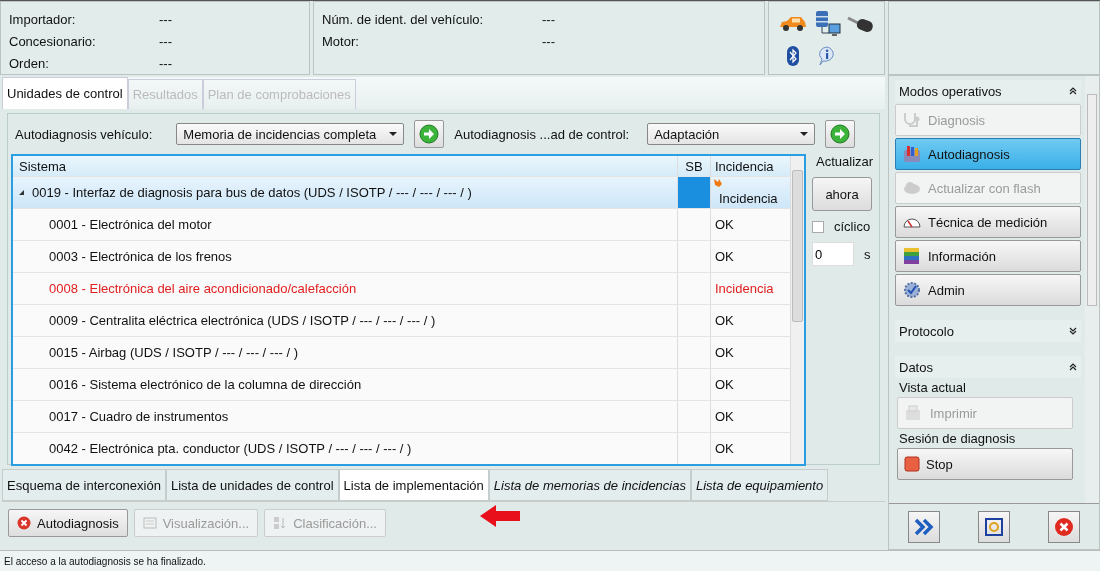 The height and width of the screenshot is (571, 1100). I want to click on refresh-button: ahora, so click(842, 194).